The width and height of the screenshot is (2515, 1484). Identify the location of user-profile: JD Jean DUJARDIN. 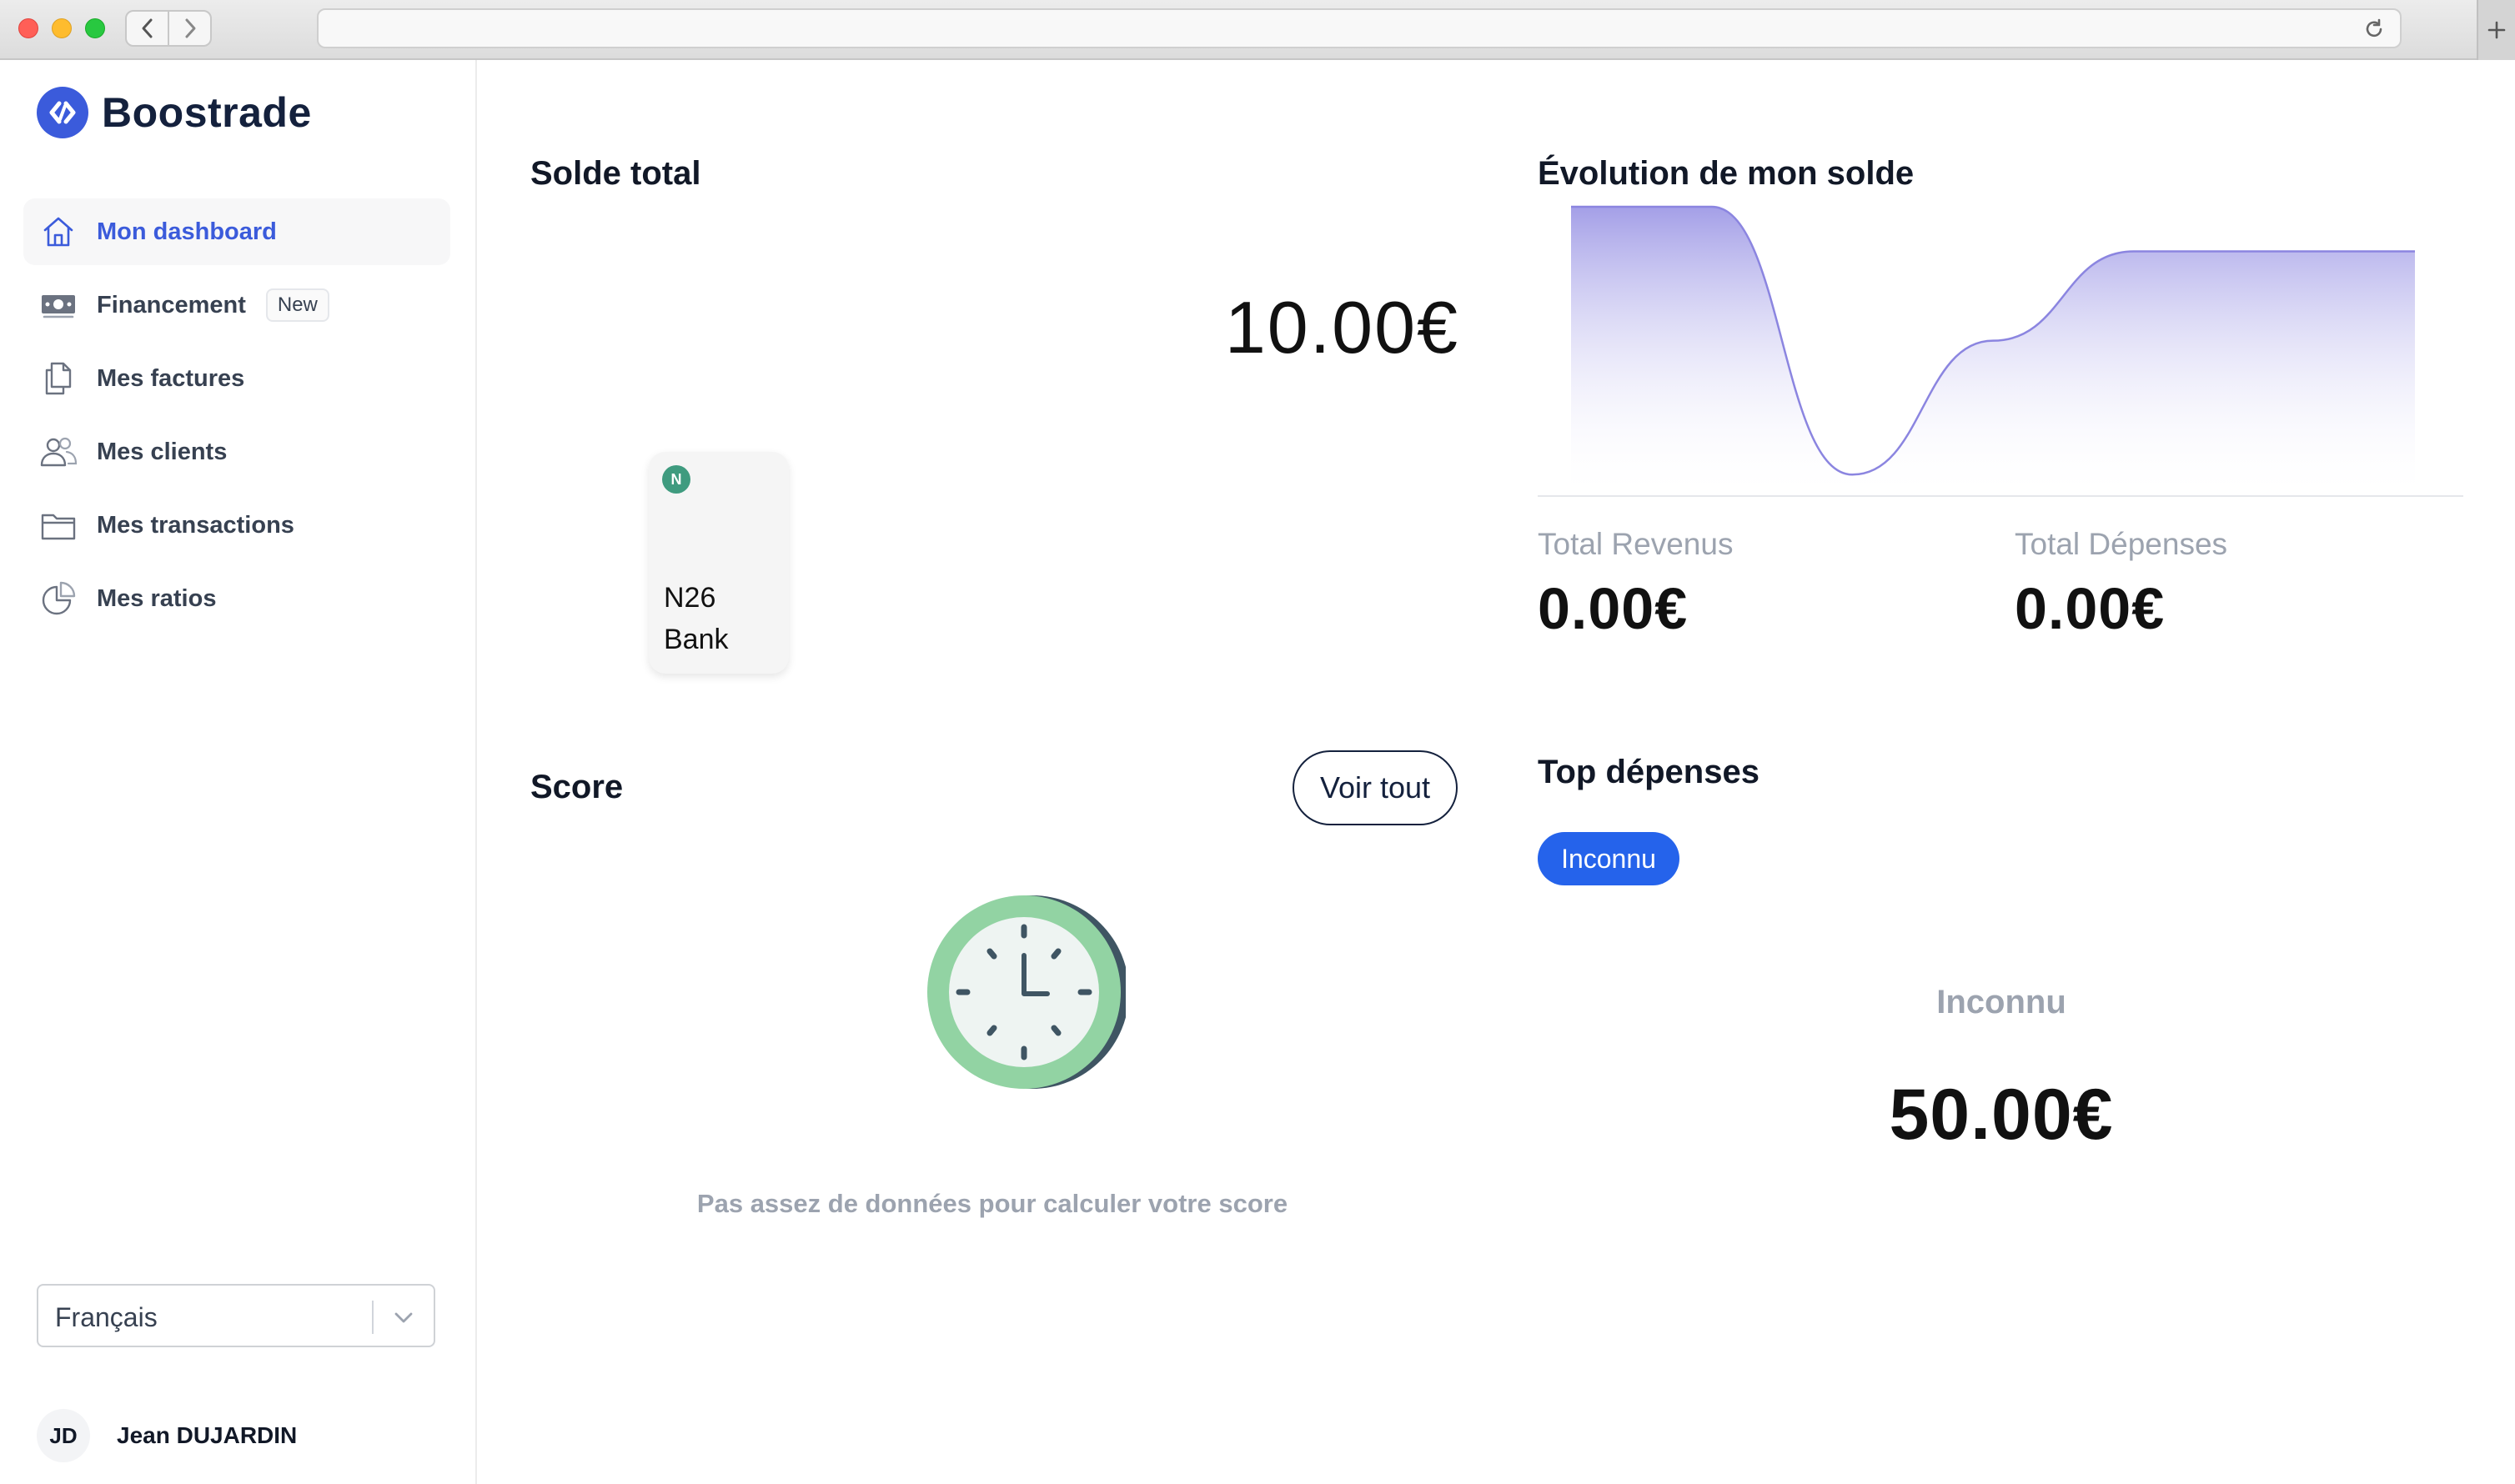
(167, 1435).